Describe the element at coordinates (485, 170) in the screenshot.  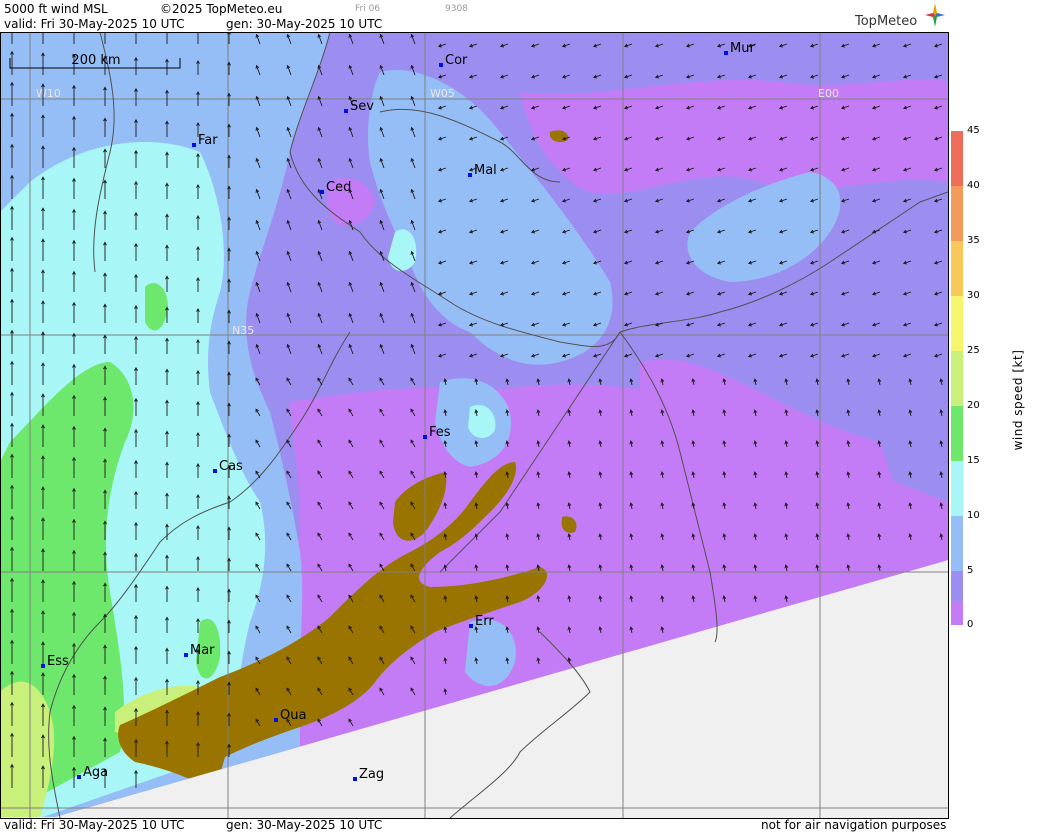
I see `city-label: Mal` at that location.